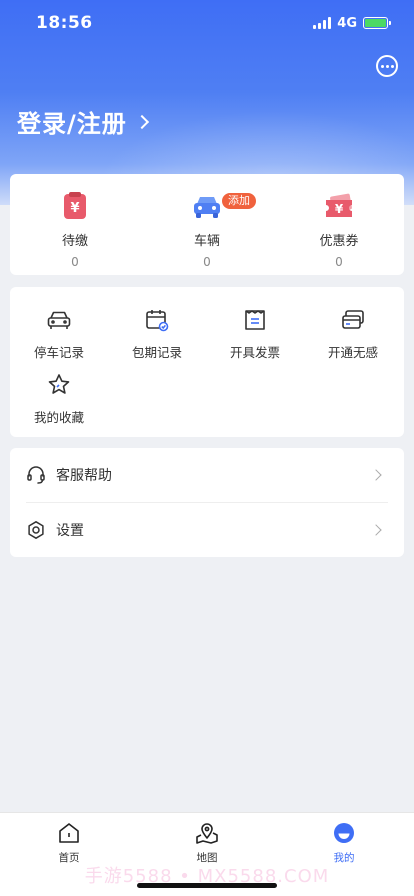 This screenshot has height=896, width=414. I want to click on battery-icon, so click(377, 23).